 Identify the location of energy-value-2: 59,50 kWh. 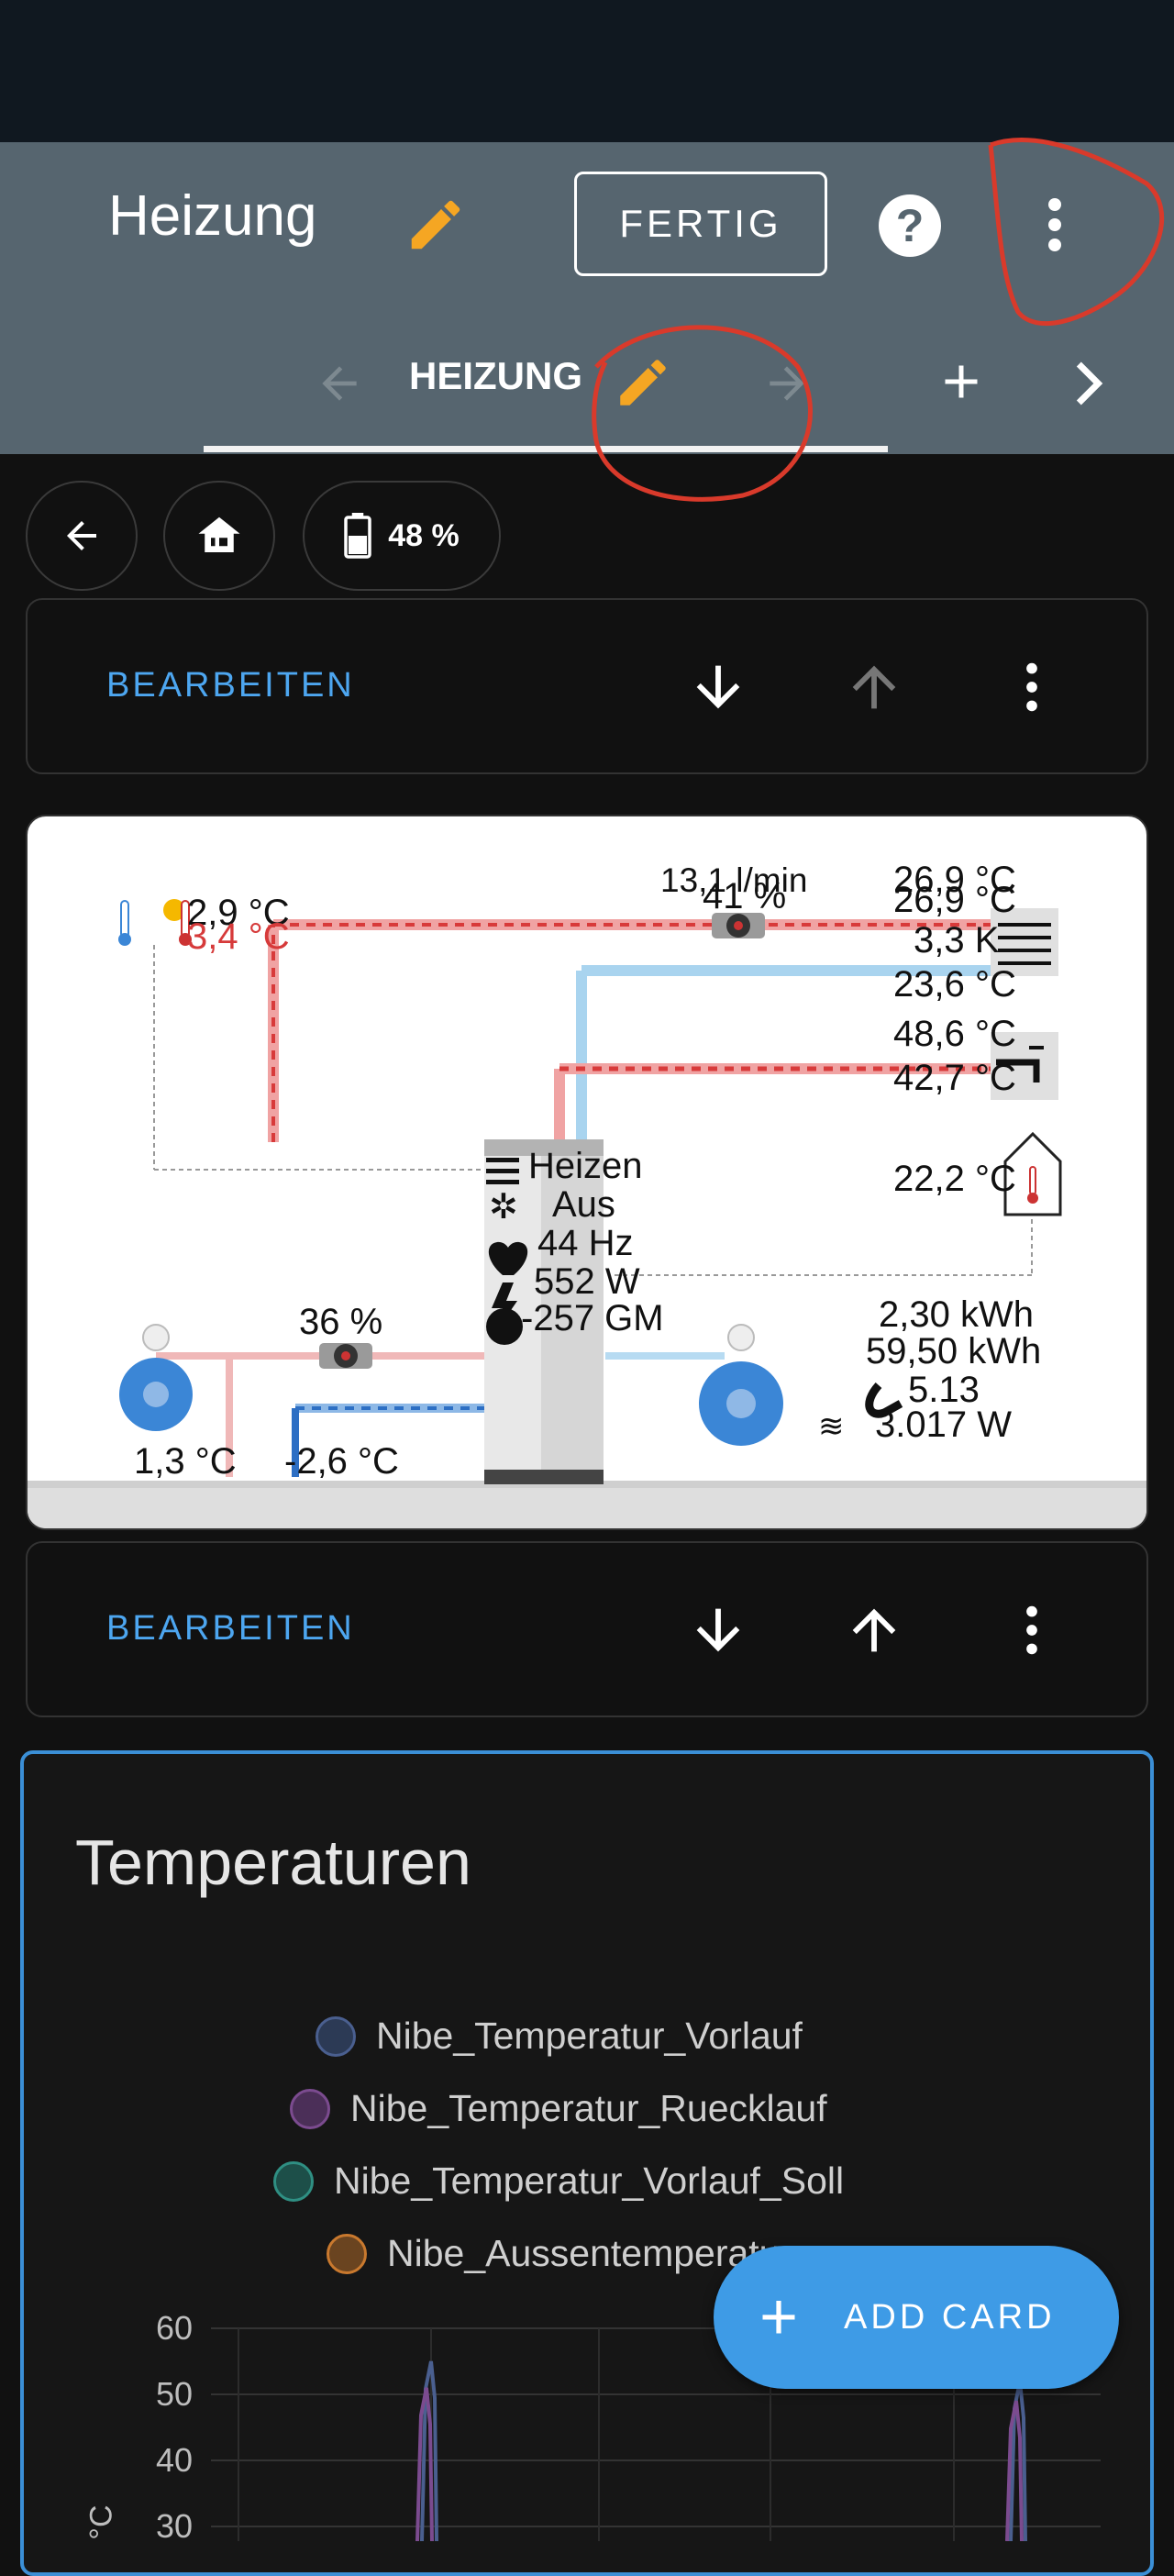
(954, 1351).